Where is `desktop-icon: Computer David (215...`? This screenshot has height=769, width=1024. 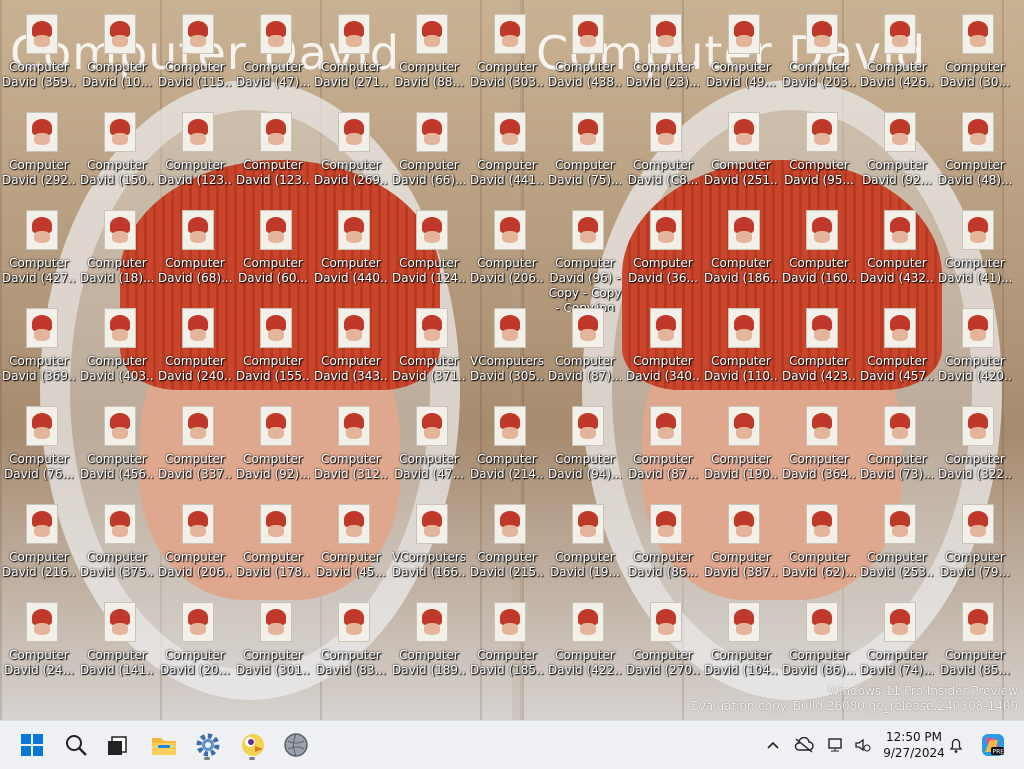 desktop-icon: Computer David (215... is located at coordinates (507, 541).